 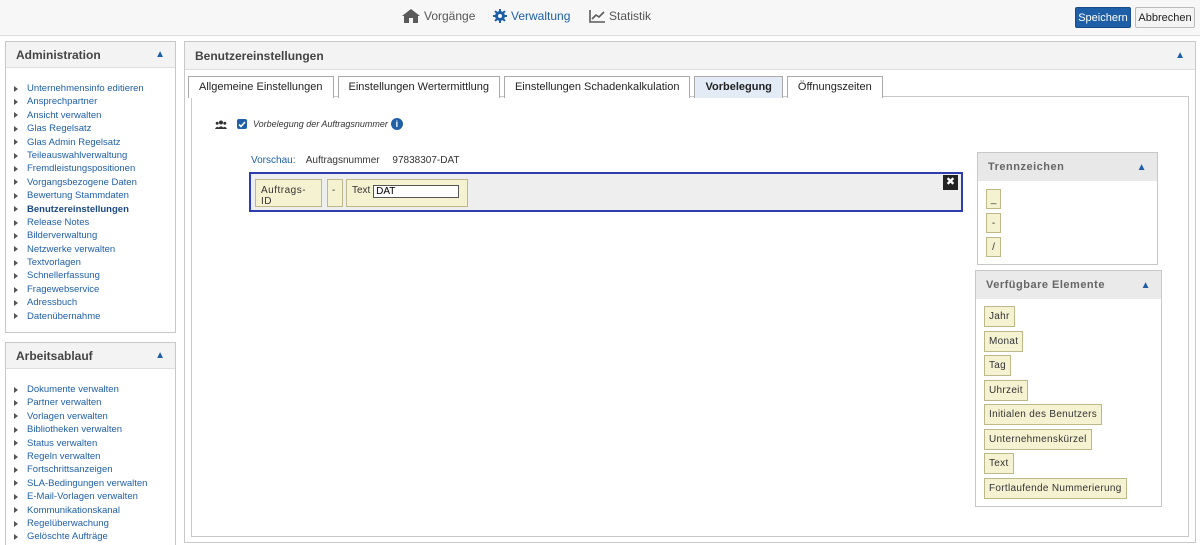 I want to click on menu-item-label: Release Notes, so click(x=58, y=222).